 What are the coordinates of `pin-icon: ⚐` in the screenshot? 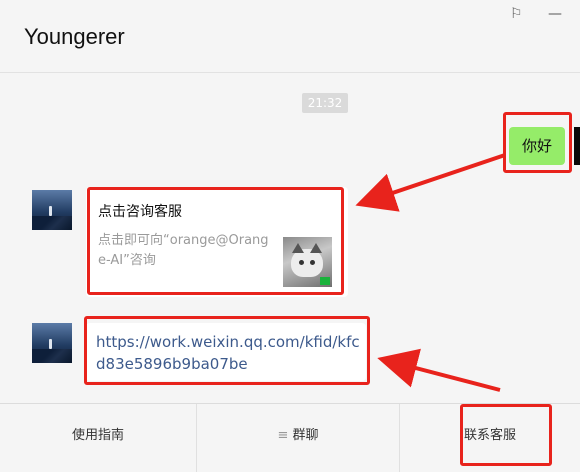 It's located at (516, 14).